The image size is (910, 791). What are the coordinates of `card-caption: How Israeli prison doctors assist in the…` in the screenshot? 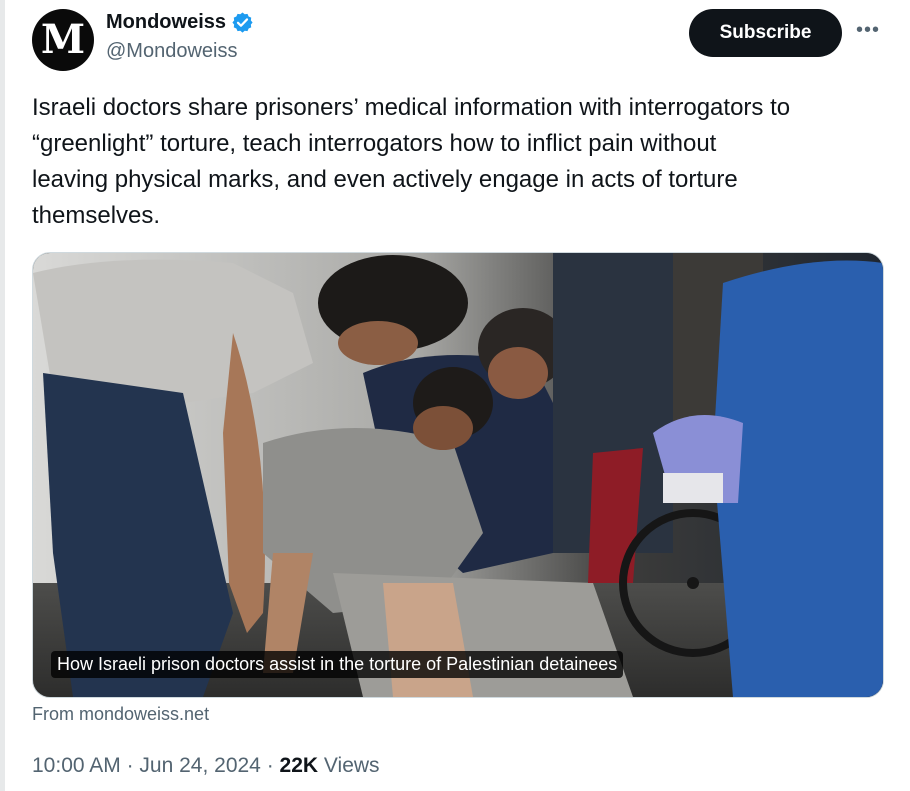 It's located at (337, 664).